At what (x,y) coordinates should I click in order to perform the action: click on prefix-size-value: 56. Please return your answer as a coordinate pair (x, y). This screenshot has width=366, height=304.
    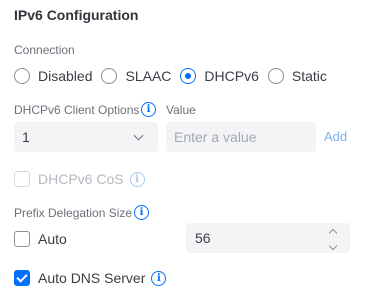
    Looking at the image, I should click on (203, 238).